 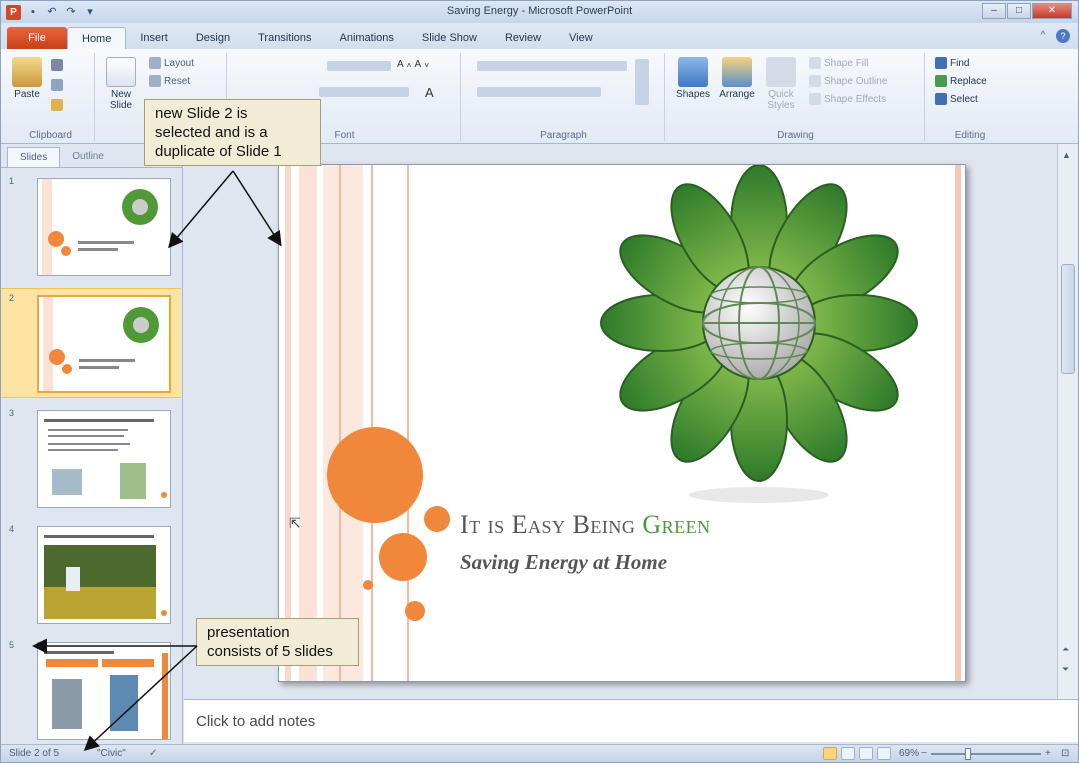 What do you see at coordinates (248, 632) in the screenshot?
I see `callout-line: presentation` at bounding box center [248, 632].